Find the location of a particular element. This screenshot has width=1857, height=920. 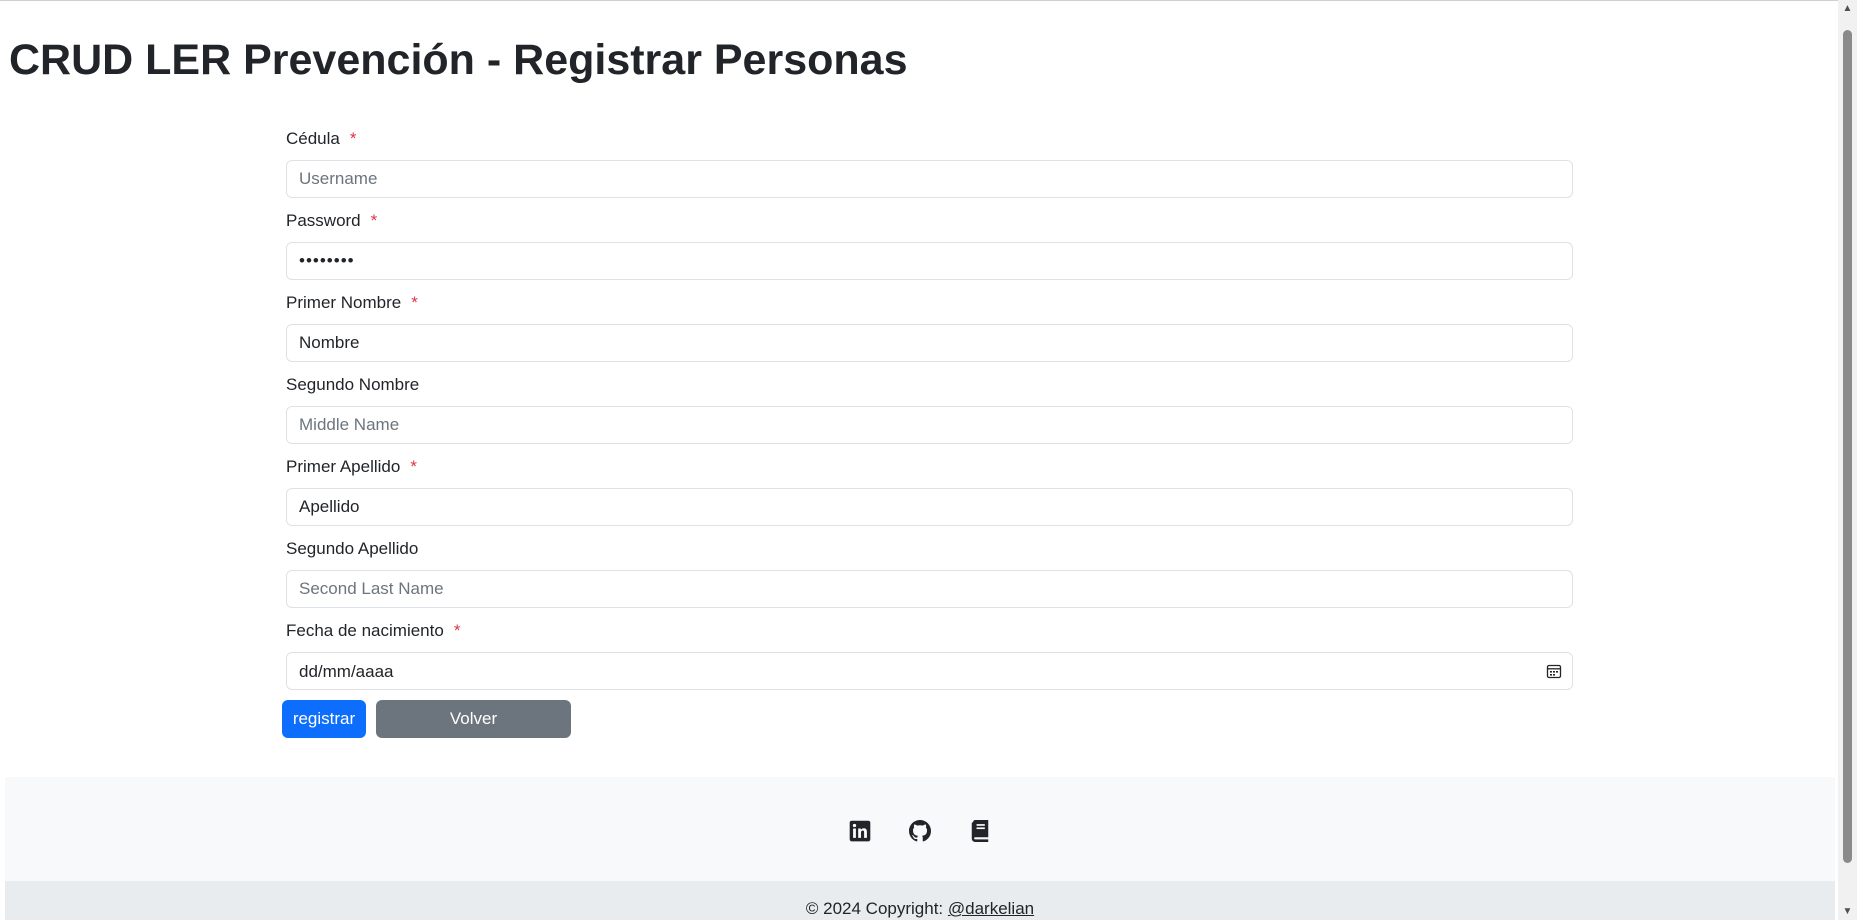

segundo-apellido-label-text: Segundo Apellido is located at coordinates (352, 548).